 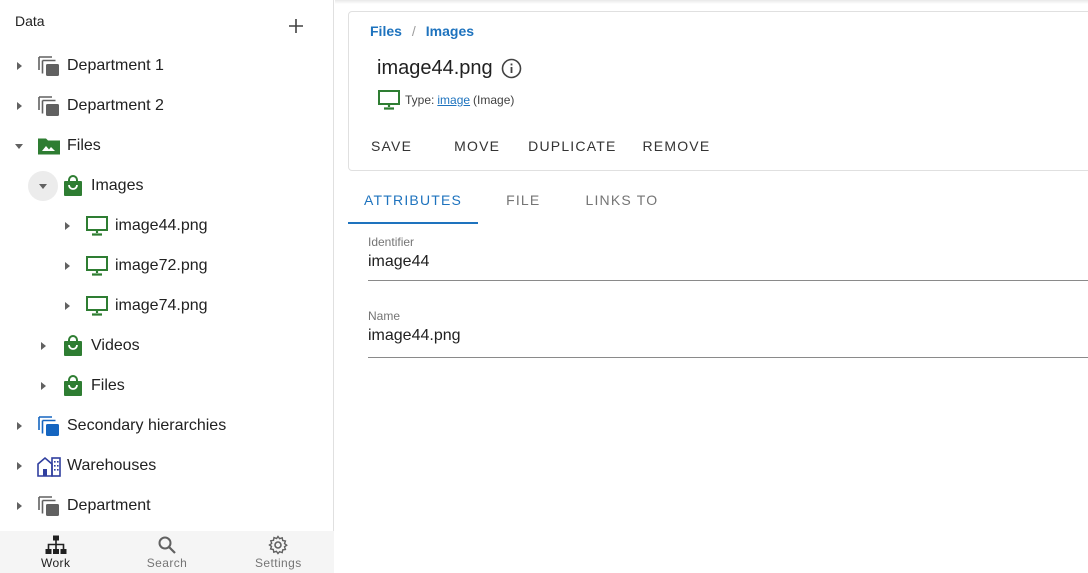 What do you see at coordinates (49, 146) in the screenshot?
I see `image-folder-icon` at bounding box center [49, 146].